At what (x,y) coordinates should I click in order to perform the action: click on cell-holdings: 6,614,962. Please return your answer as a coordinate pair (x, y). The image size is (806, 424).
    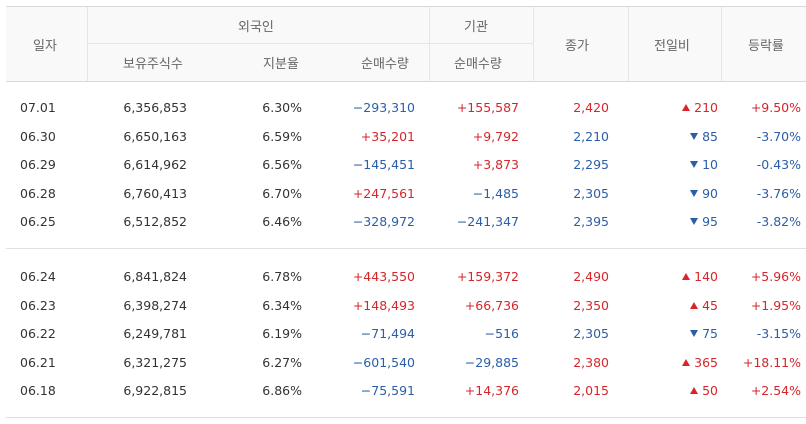
    Looking at the image, I should click on (155, 164).